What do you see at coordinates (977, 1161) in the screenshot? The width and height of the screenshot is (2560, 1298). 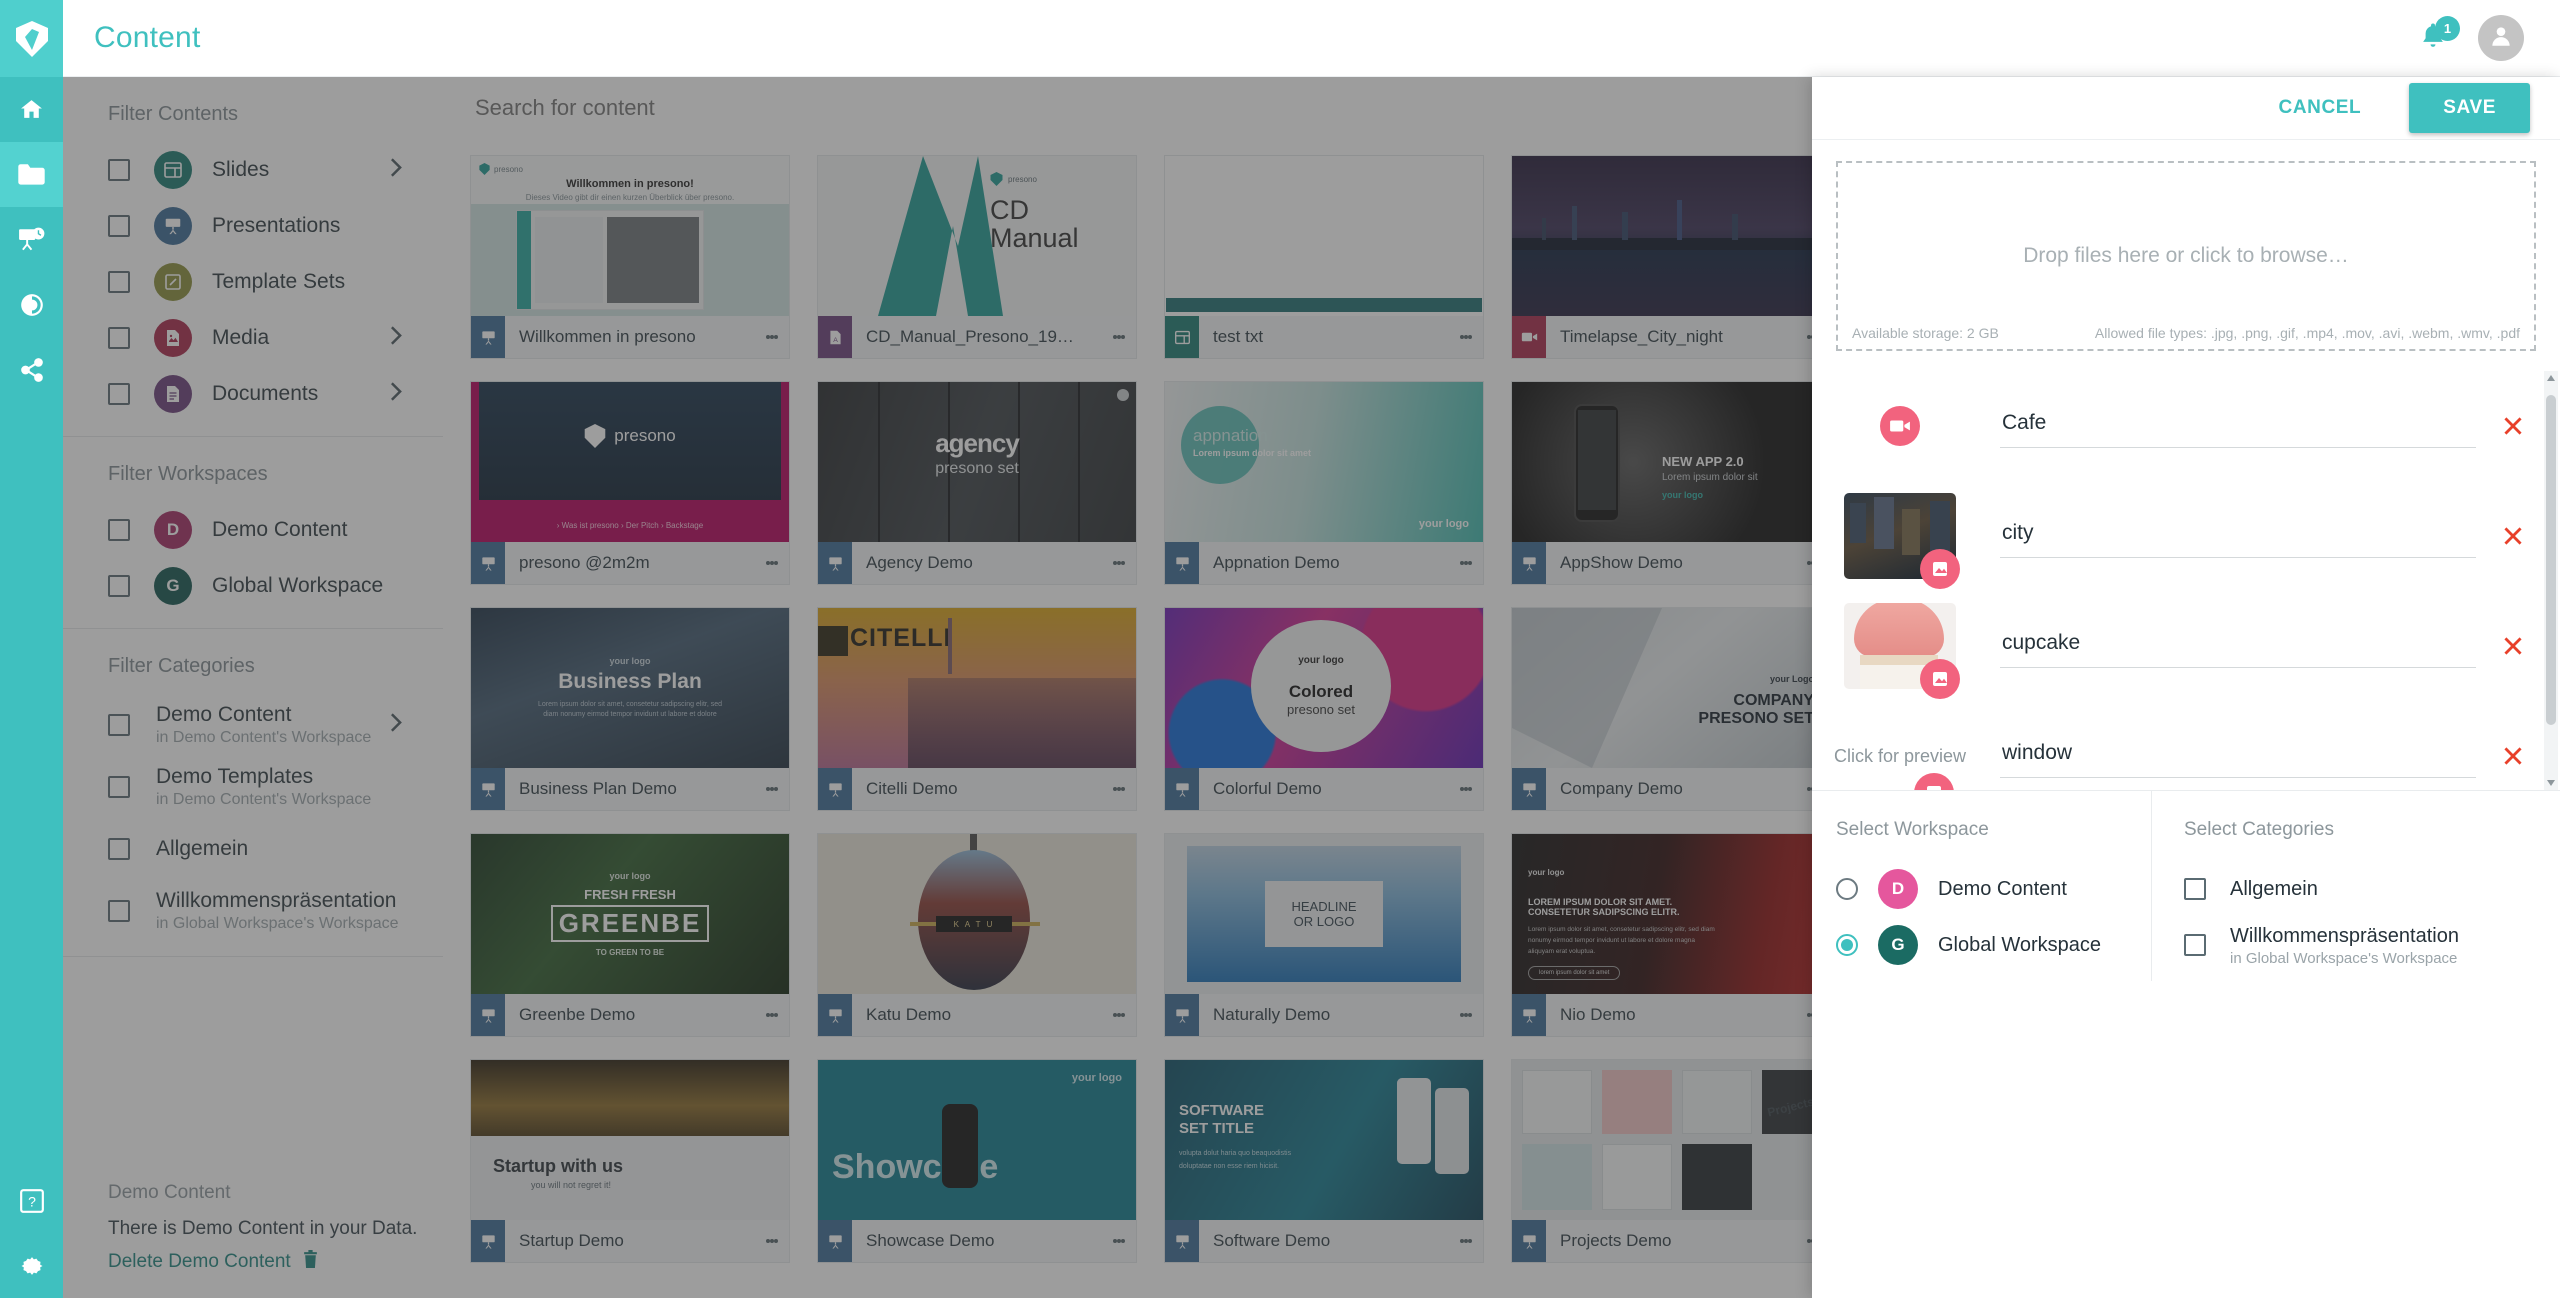 I see `content-card: your logo Showcase Showcase Demo` at bounding box center [977, 1161].